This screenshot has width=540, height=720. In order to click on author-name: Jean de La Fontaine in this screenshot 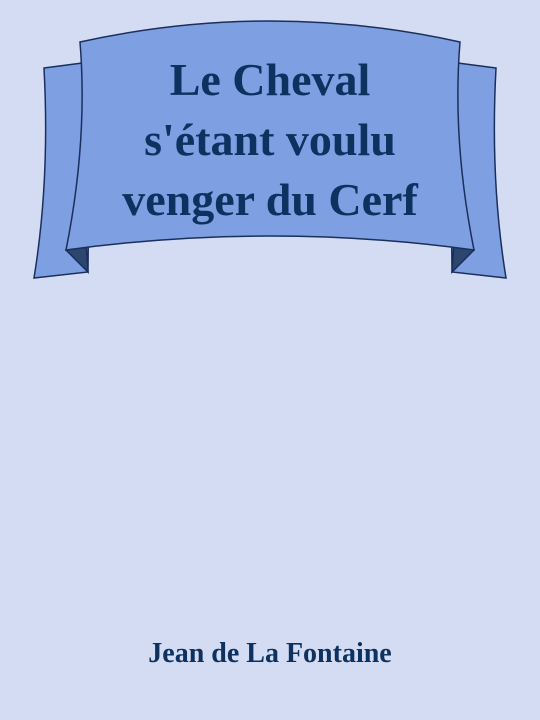, I will do `click(270, 653)`.